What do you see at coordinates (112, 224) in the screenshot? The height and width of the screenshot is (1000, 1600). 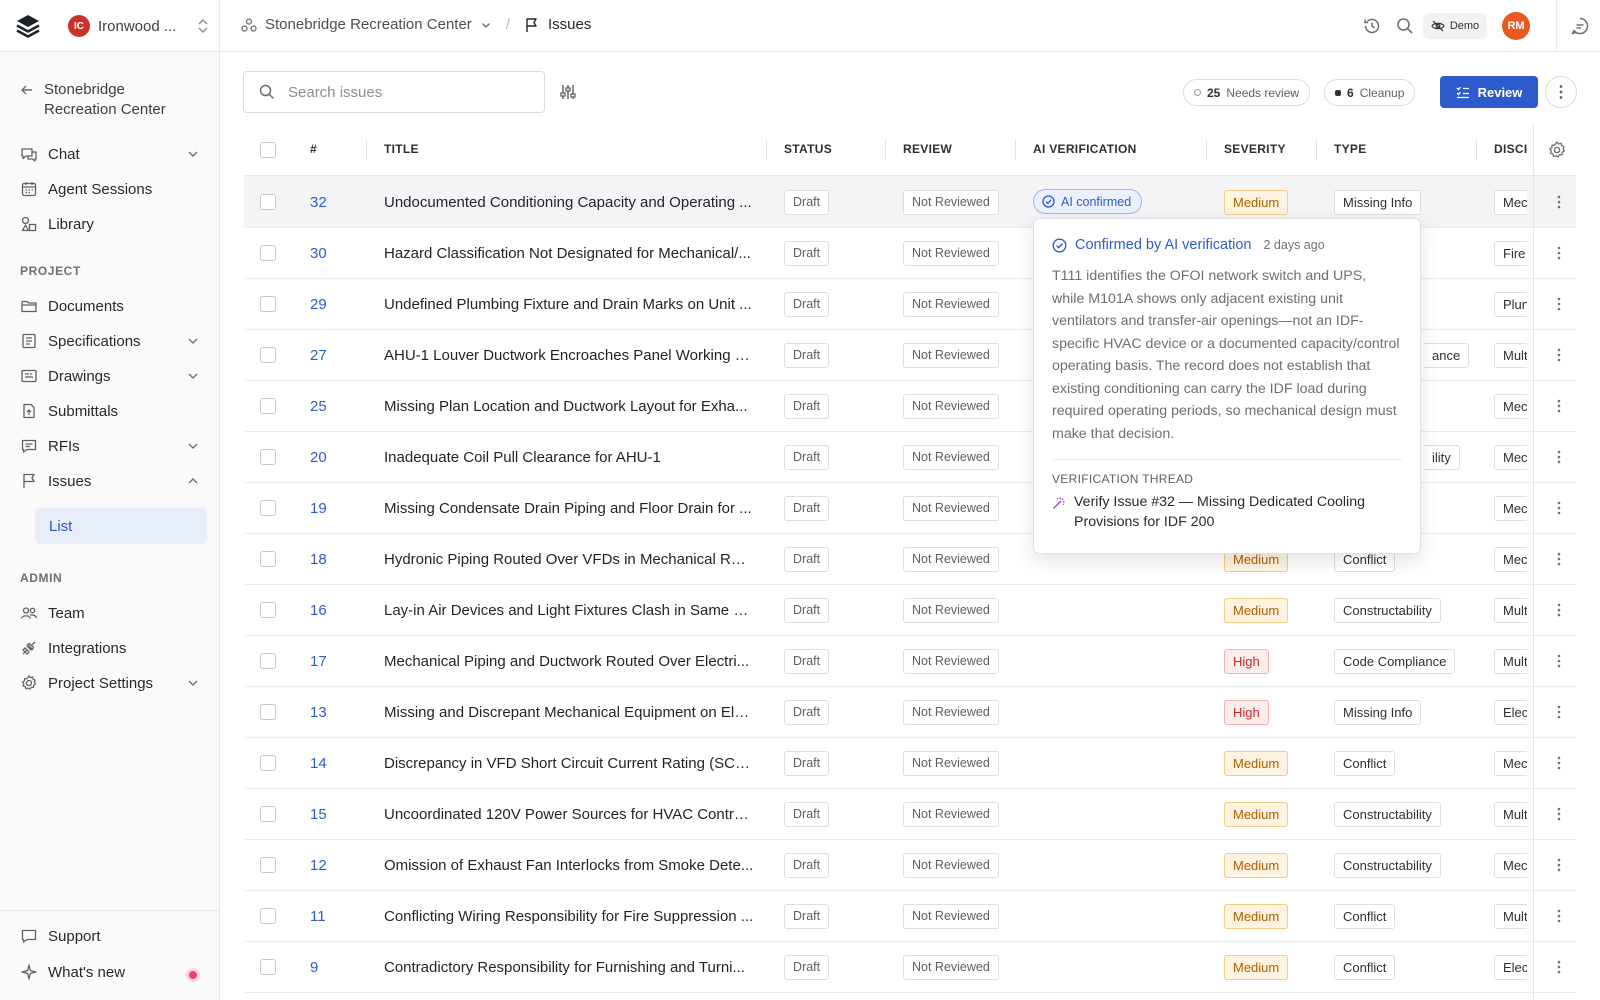 I see `sidebar-item-library: Library` at bounding box center [112, 224].